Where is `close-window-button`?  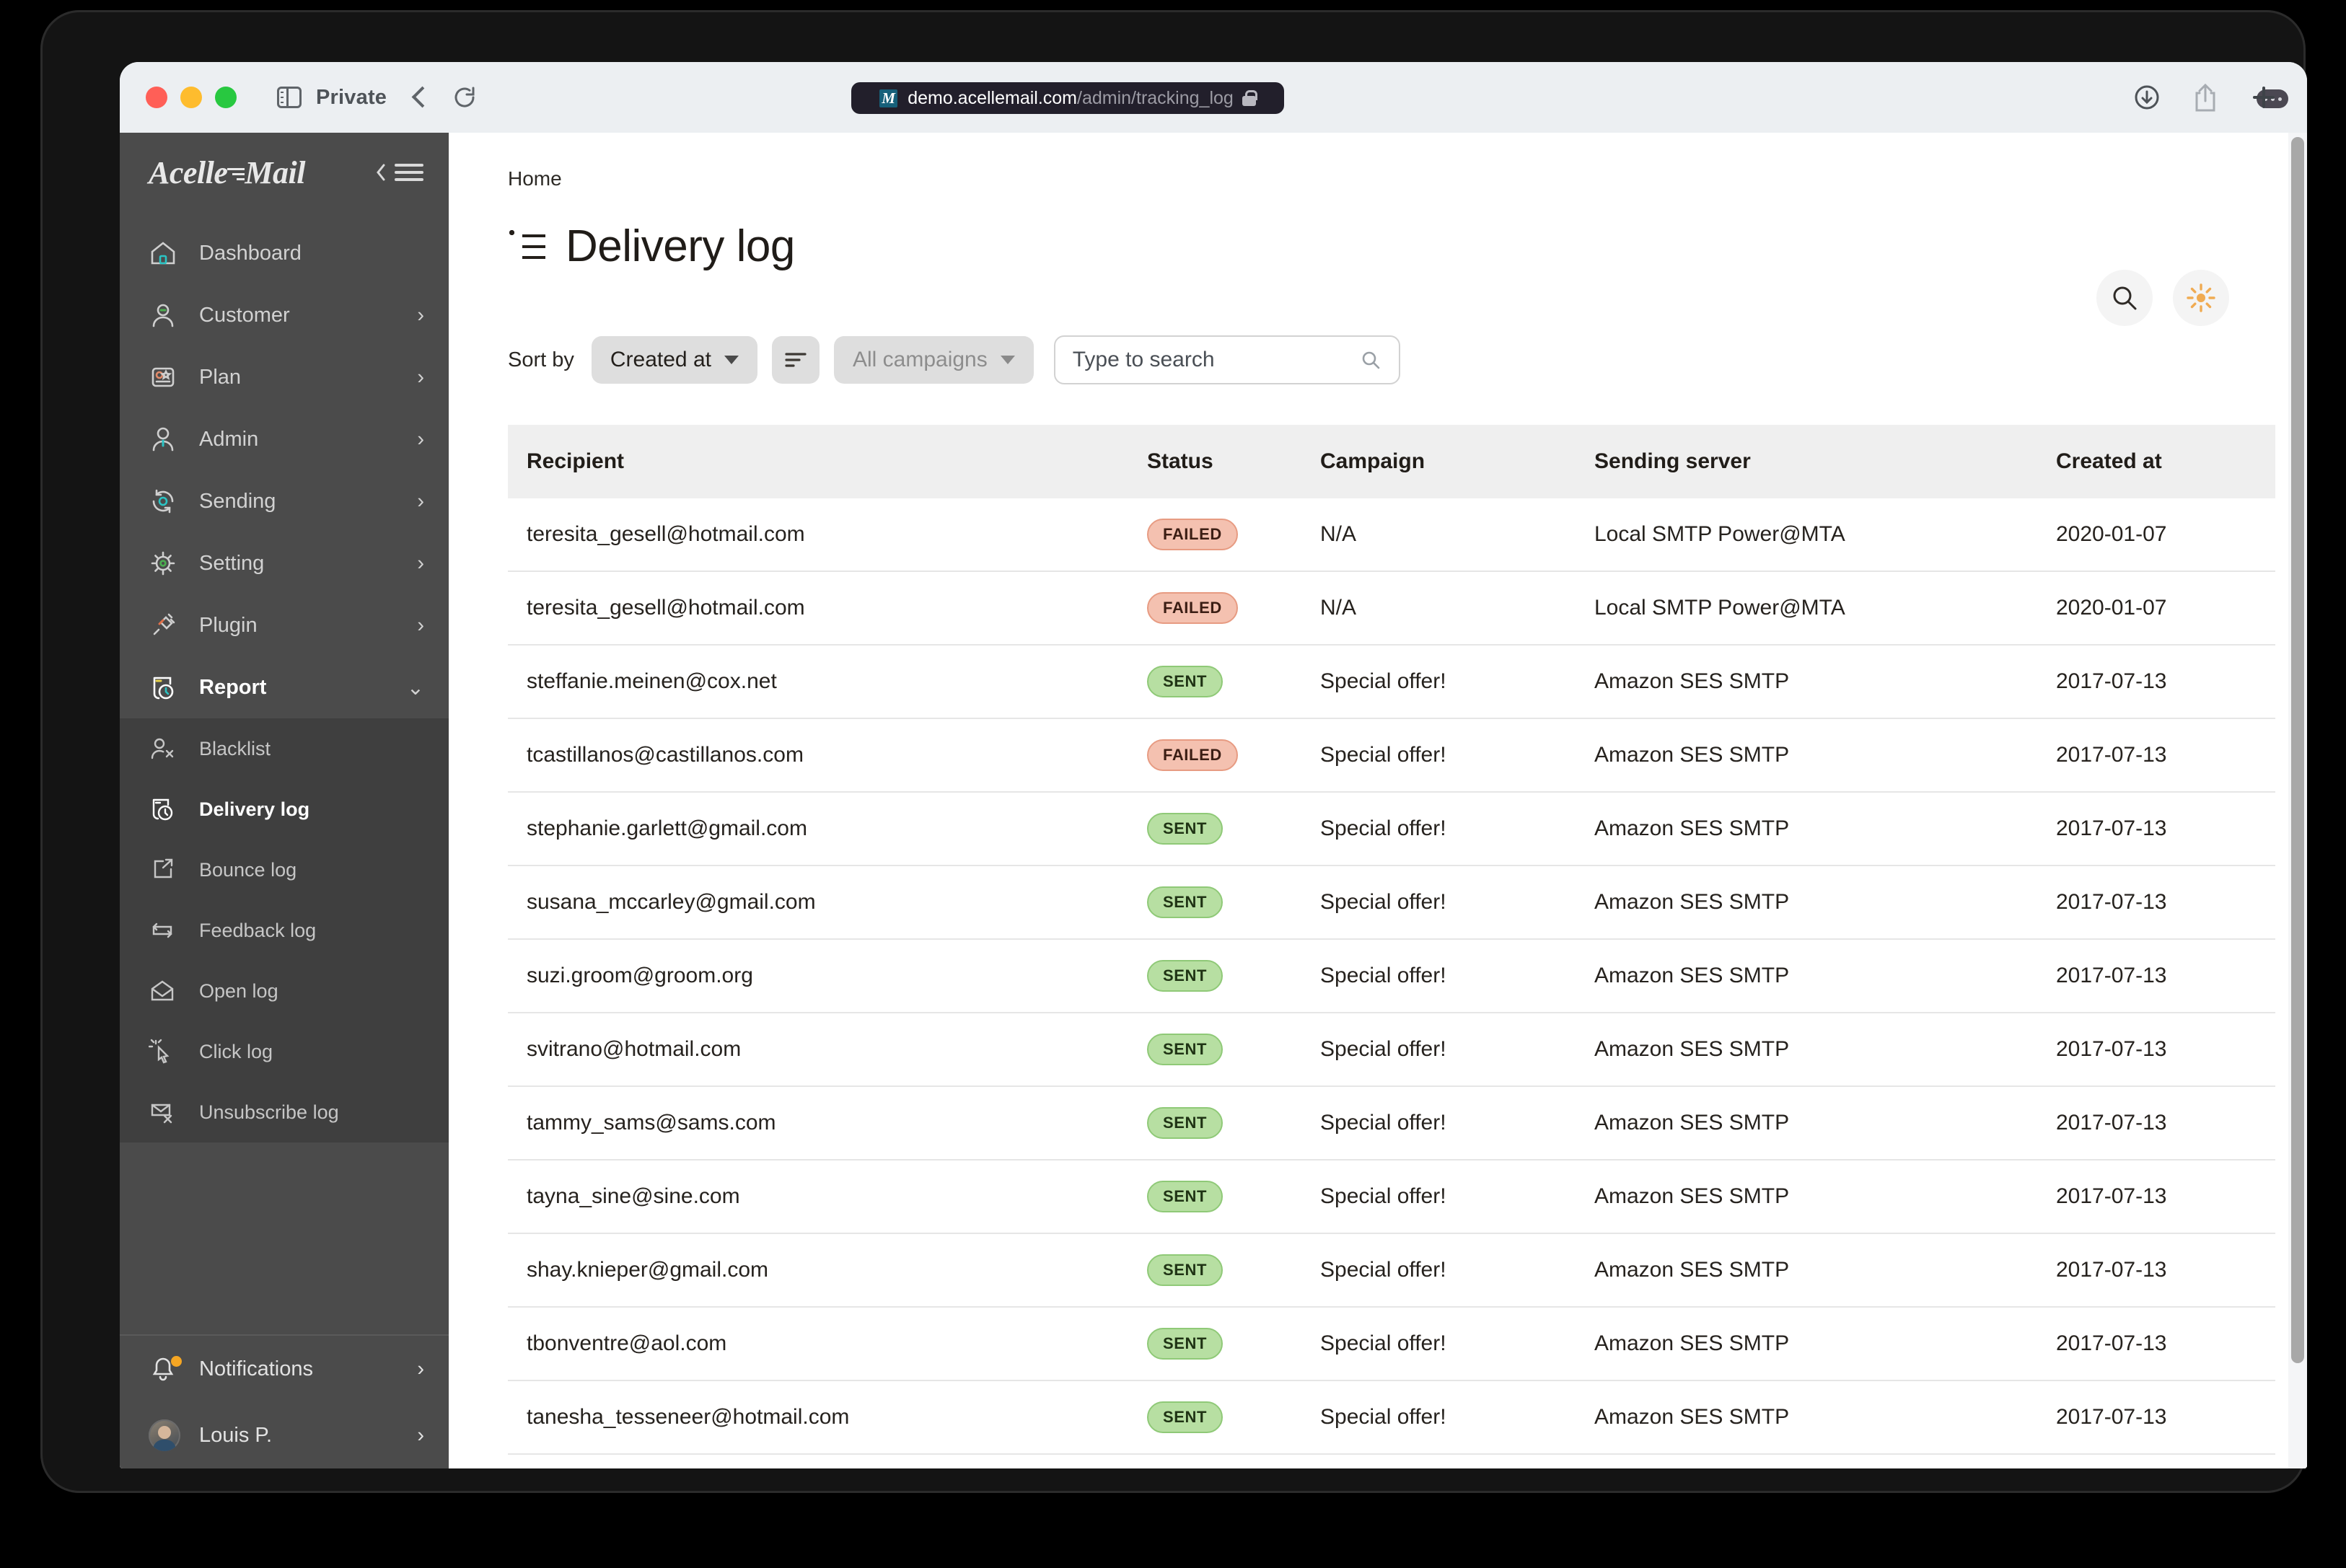
close-window-button is located at coordinates (156, 97).